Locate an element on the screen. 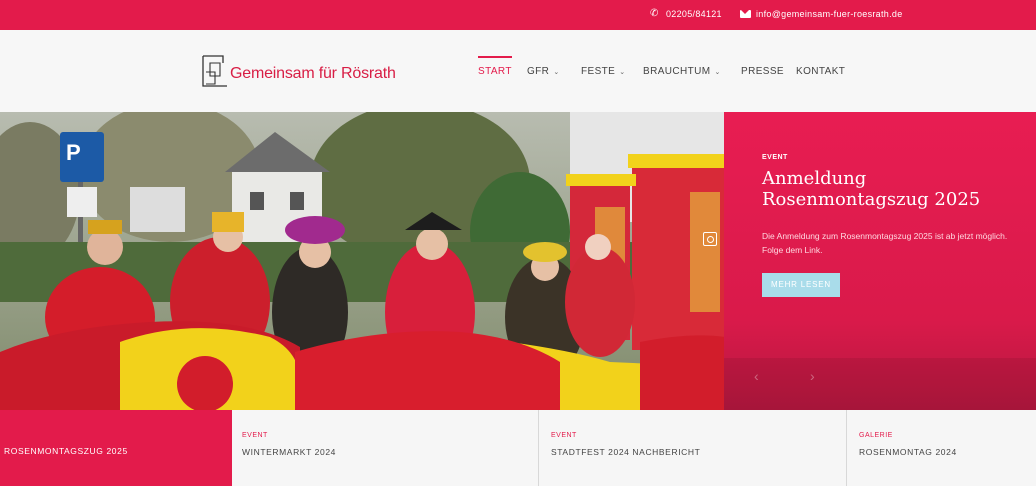  email-link: info@gemeinsam-fuer-roesrath.de is located at coordinates (829, 14).